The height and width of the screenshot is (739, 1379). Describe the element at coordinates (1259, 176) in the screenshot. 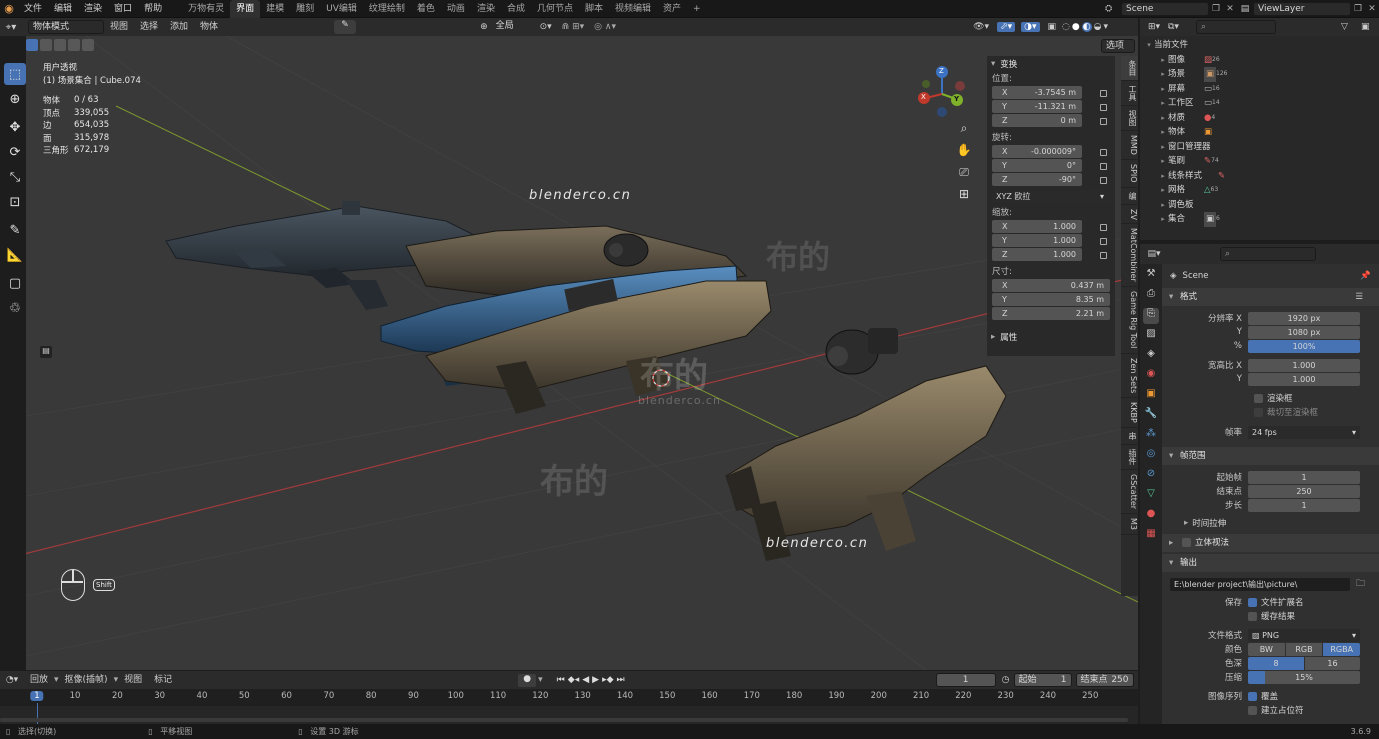

I see `outliner-item-linestyles: ▸ 线条样式 ✎` at that location.